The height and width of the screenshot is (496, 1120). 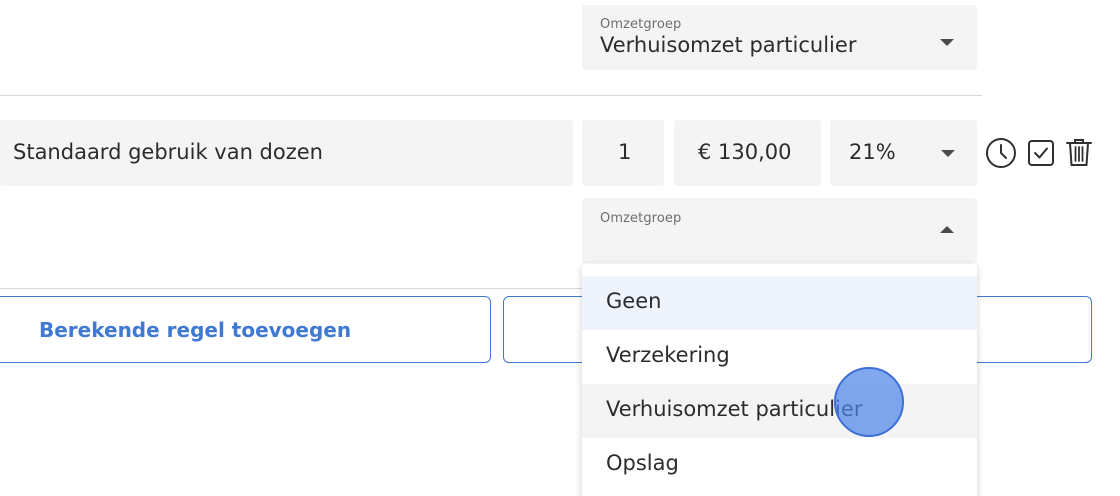 I want to click on dropdown-option-geen: Geen, so click(x=779, y=303).